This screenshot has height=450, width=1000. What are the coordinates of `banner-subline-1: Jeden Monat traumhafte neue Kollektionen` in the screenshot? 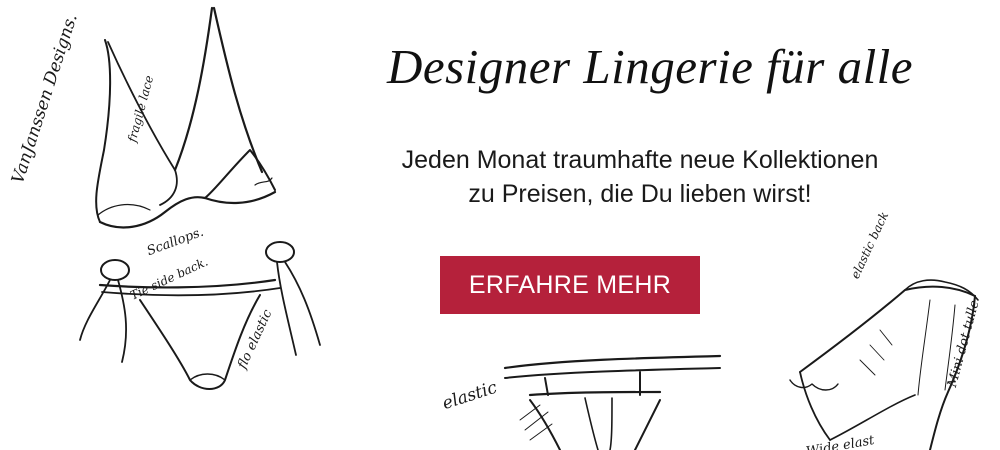 It's located at (640, 160).